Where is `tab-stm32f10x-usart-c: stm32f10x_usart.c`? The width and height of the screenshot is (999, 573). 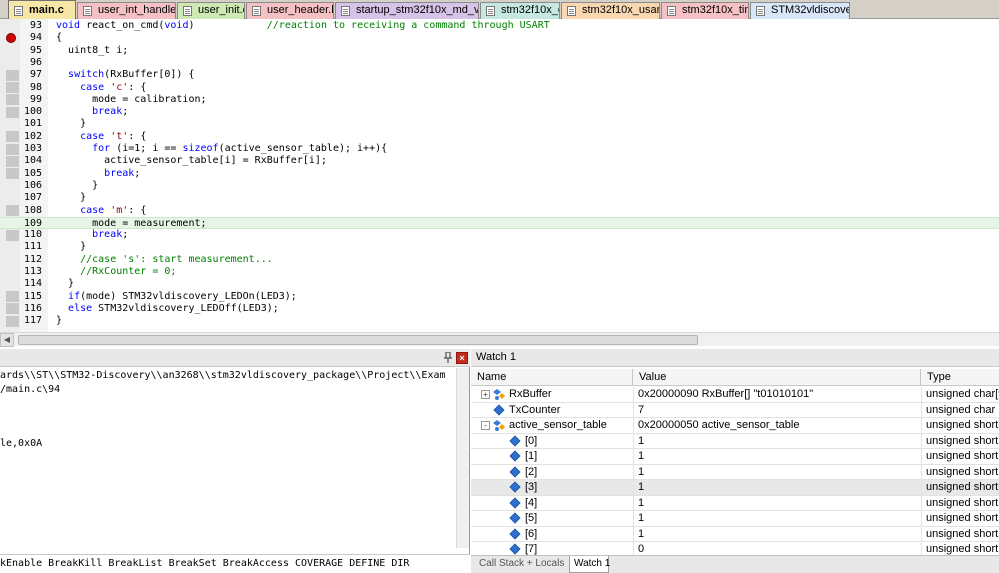 tab-stm32f10x-usart-c: stm32f10x_usart.c is located at coordinates (610, 10).